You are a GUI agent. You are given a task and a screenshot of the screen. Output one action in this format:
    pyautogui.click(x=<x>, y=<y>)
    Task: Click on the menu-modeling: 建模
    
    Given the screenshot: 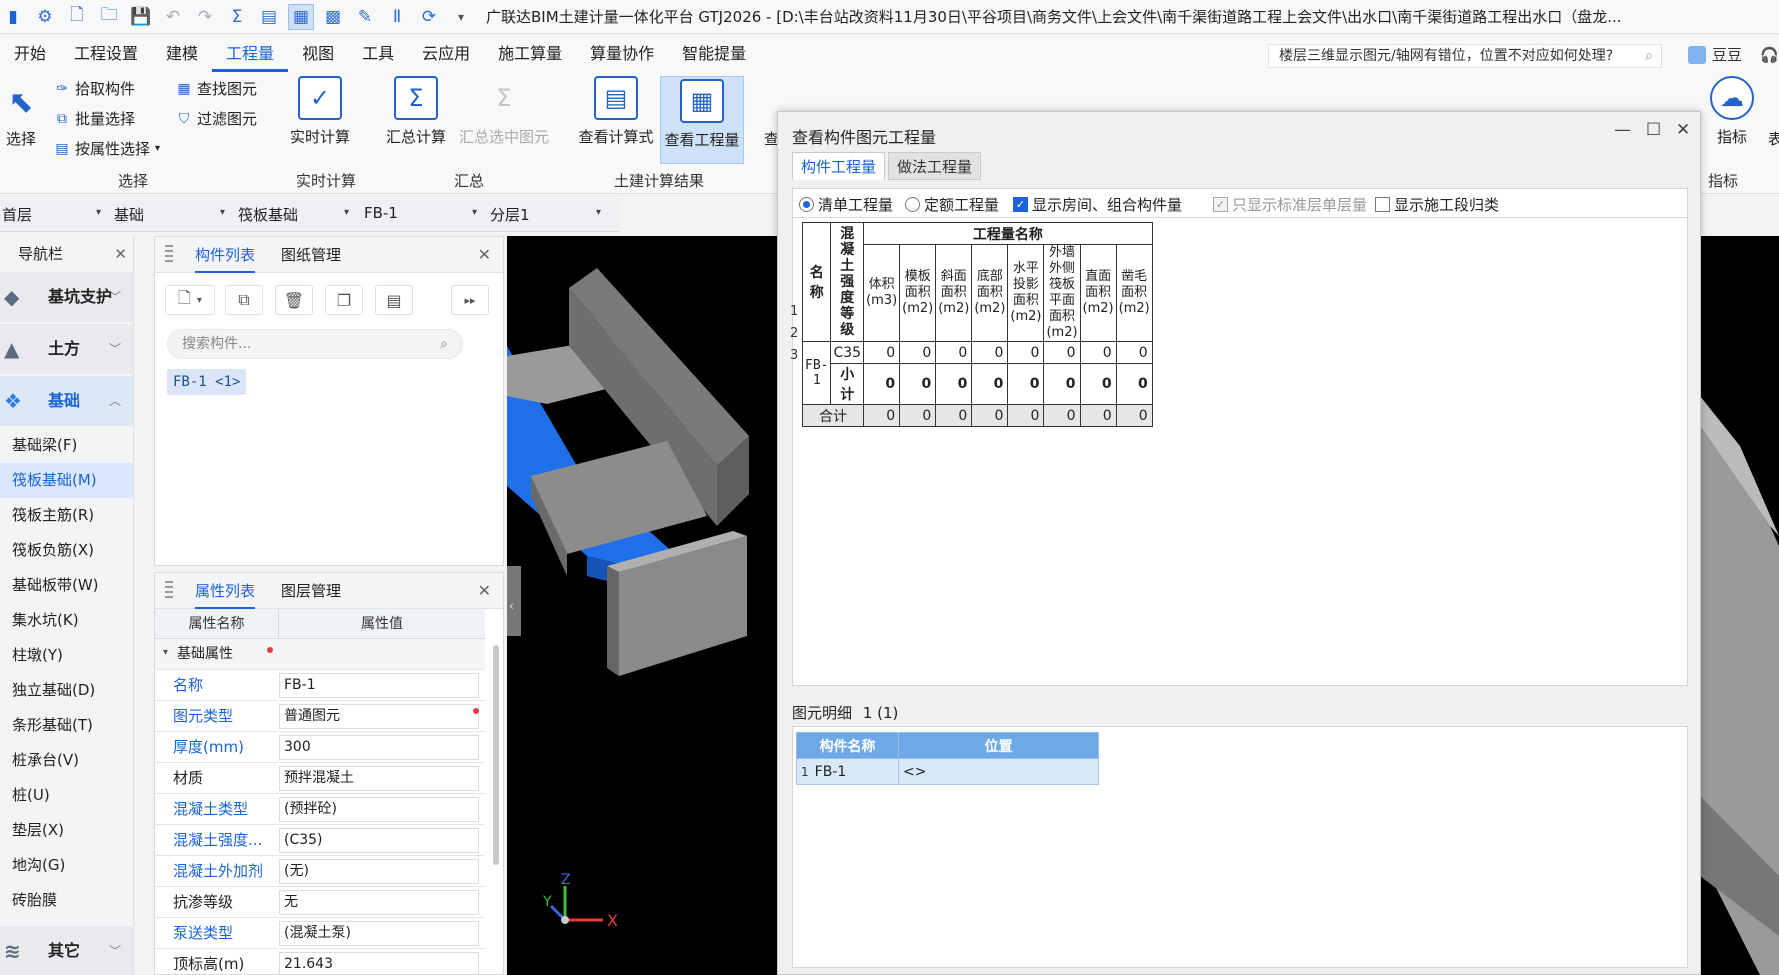 What is the action you would take?
    pyautogui.click(x=182, y=54)
    